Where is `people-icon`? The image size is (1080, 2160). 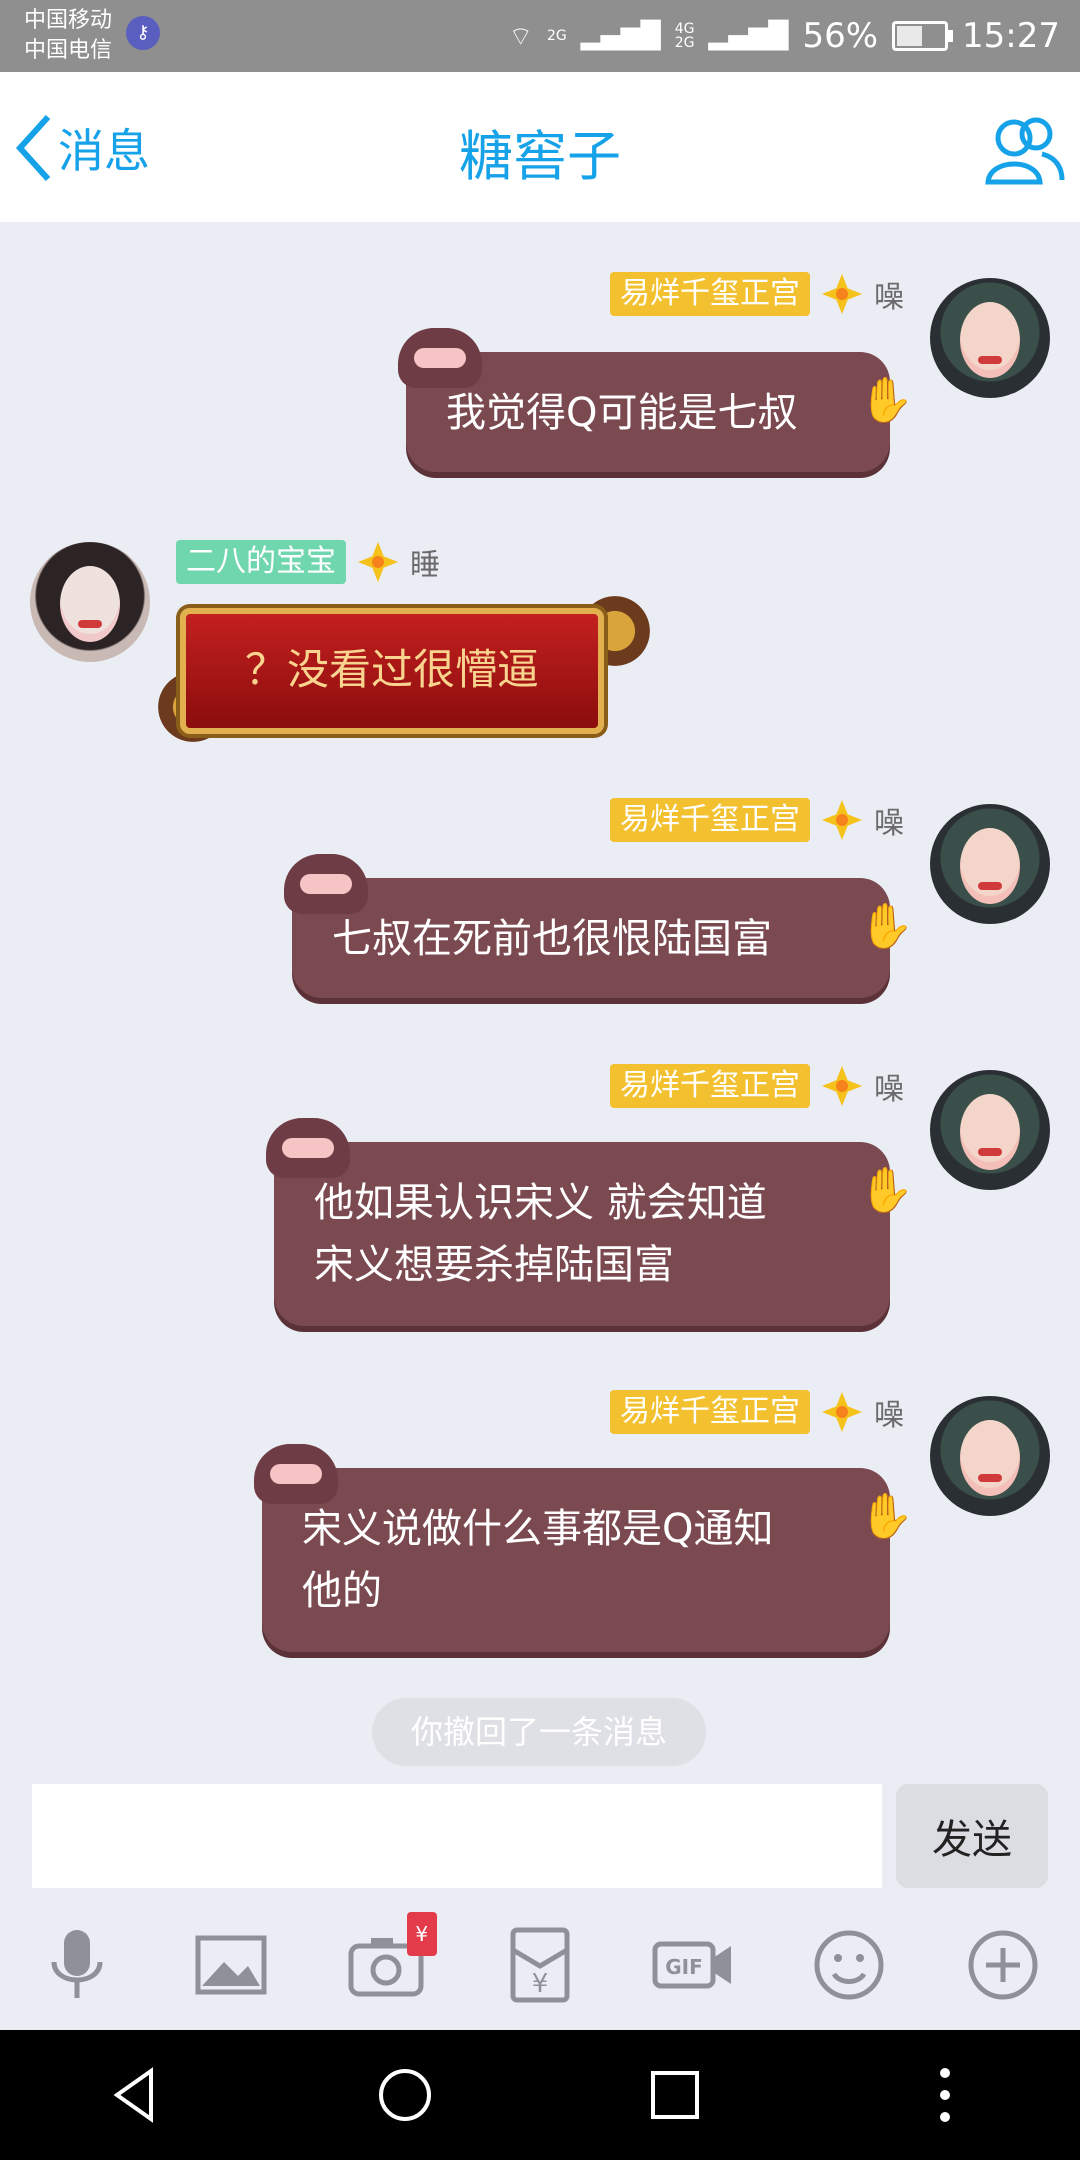 people-icon is located at coordinates (1025, 151).